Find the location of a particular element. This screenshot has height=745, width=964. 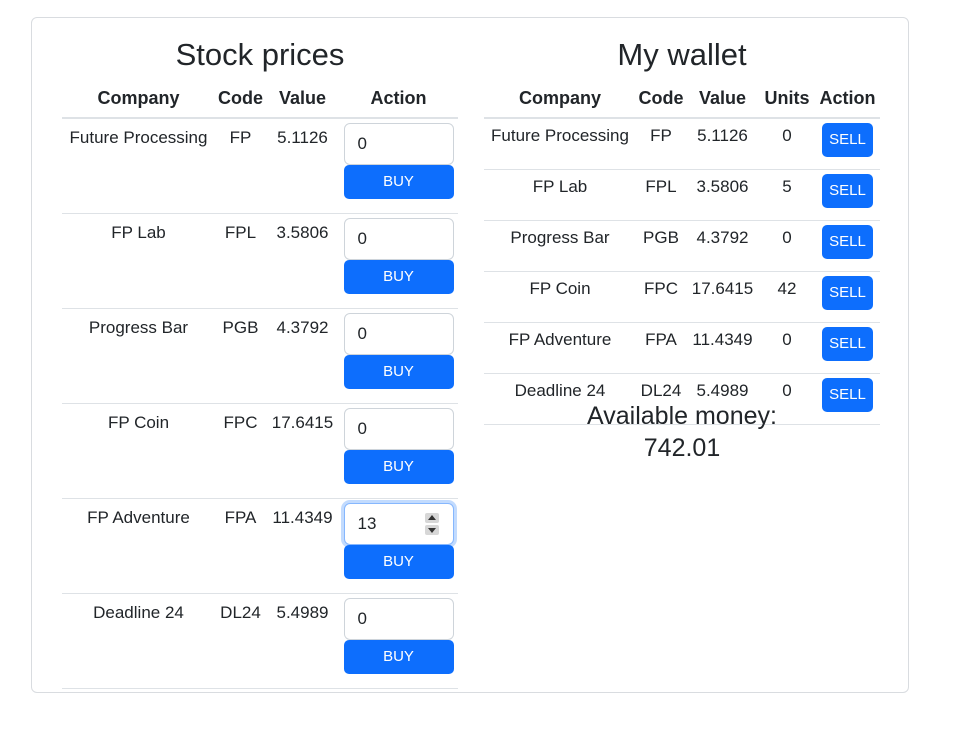

number-spinner is located at coordinates (431, 524).